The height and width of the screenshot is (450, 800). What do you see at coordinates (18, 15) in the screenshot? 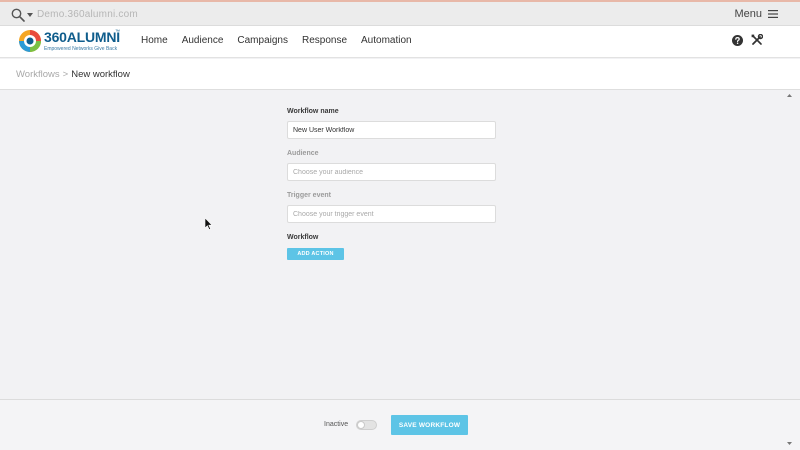
I see `search-icon` at bounding box center [18, 15].